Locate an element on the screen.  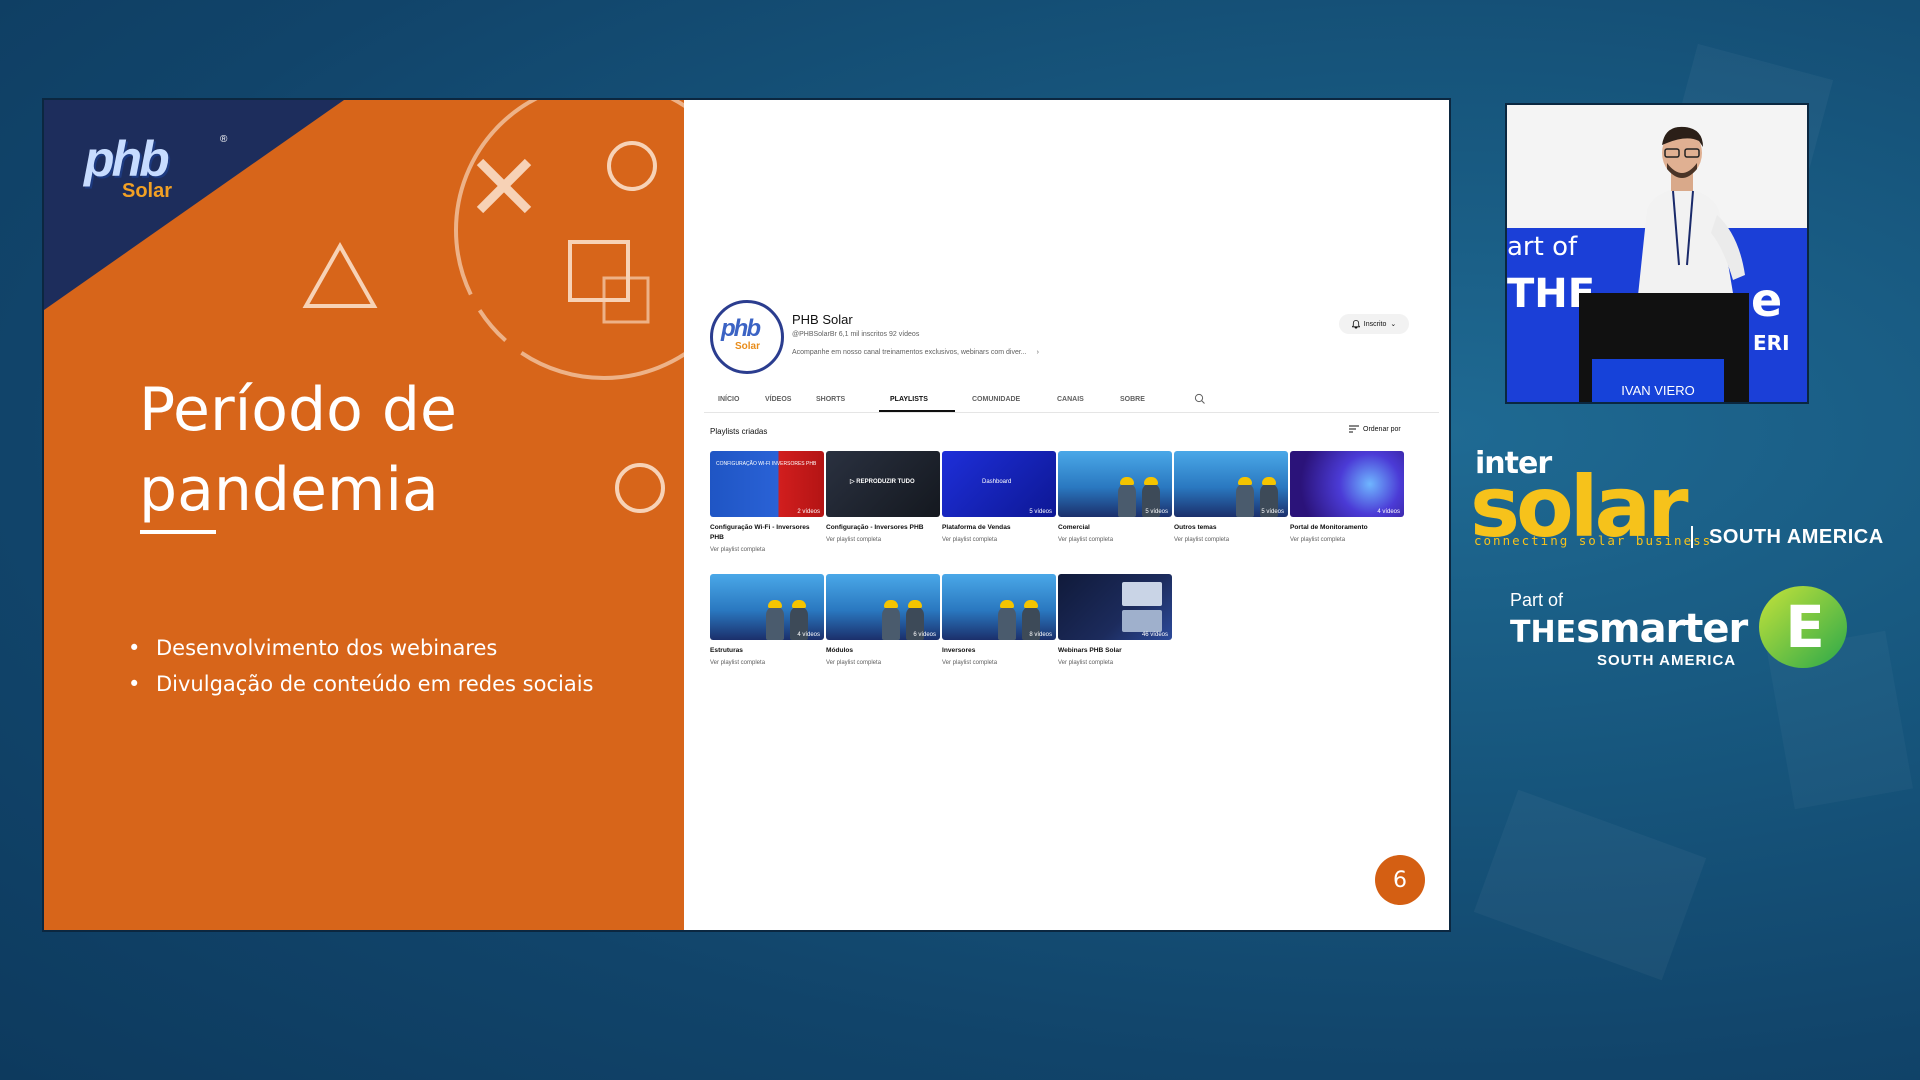
tab-sobre: SOBRE is located at coordinates (1132, 399).